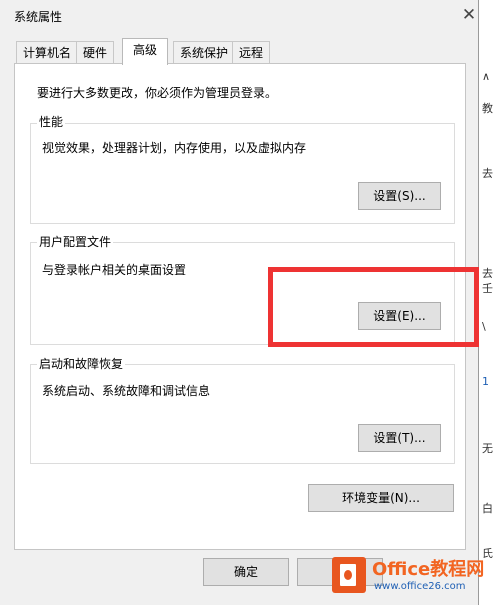  I want to click on watermark-logo: Office教程网 www.office26.com, so click(410, 578).